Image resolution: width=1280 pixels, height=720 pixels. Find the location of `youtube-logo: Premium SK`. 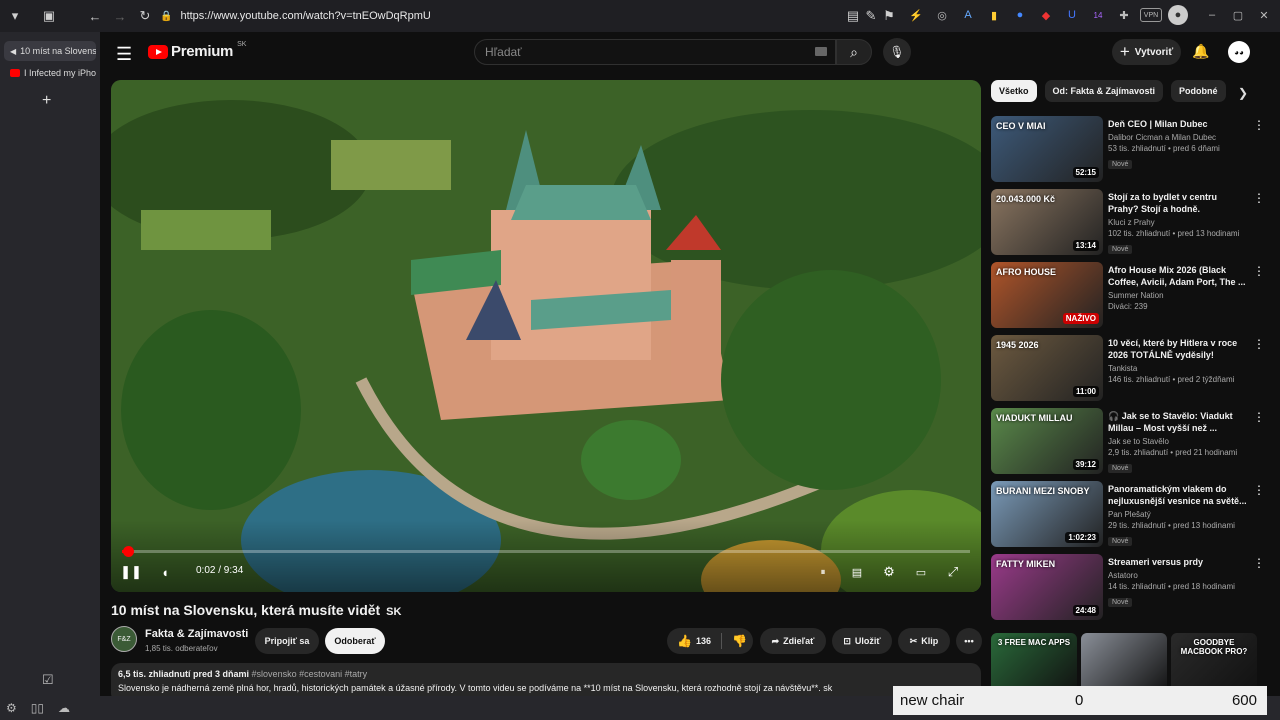

youtube-logo: Premium SK is located at coordinates (197, 50).